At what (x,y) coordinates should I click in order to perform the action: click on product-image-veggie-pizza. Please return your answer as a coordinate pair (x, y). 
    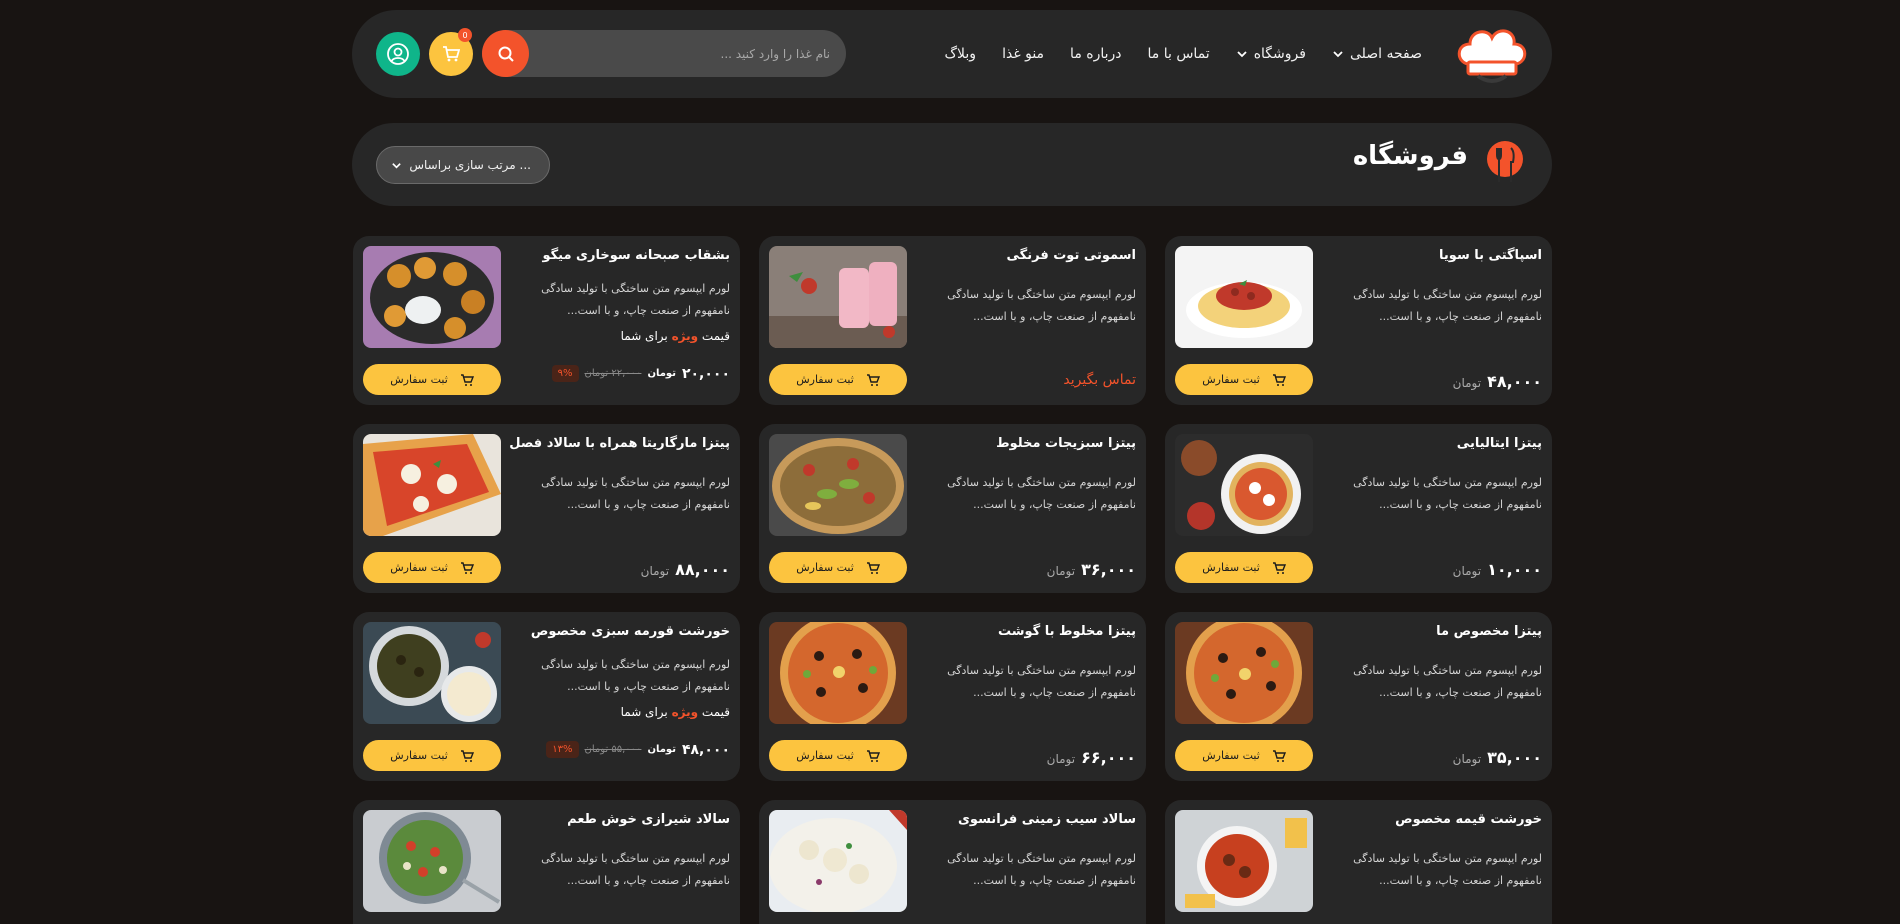
    Looking at the image, I should click on (838, 485).